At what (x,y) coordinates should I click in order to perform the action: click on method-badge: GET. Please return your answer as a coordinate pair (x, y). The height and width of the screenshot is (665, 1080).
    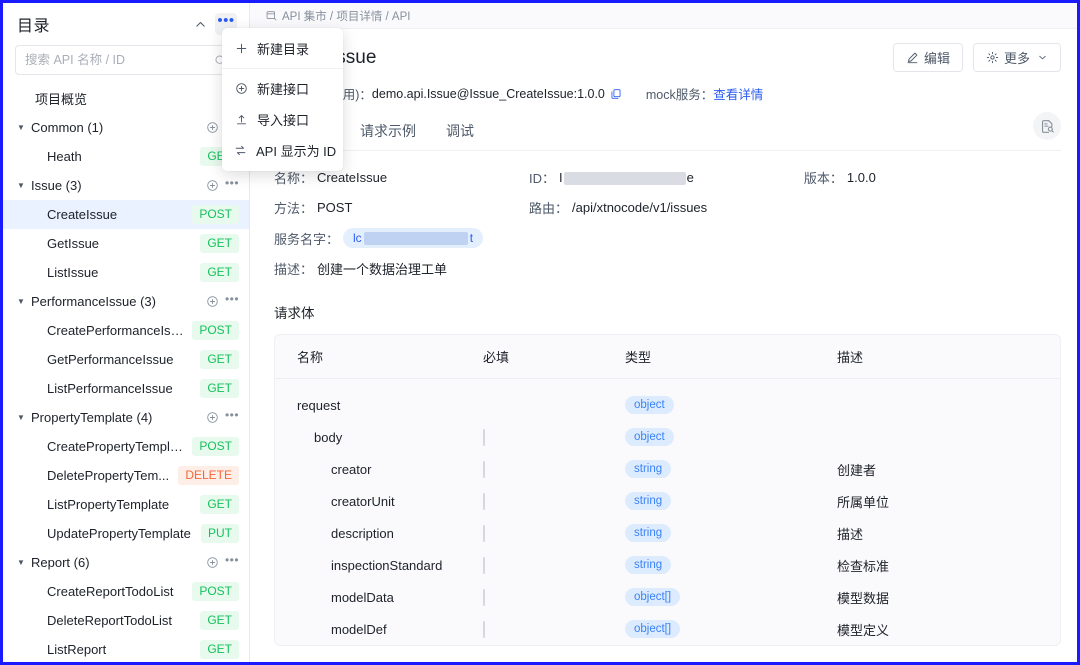
    Looking at the image, I should click on (219, 388).